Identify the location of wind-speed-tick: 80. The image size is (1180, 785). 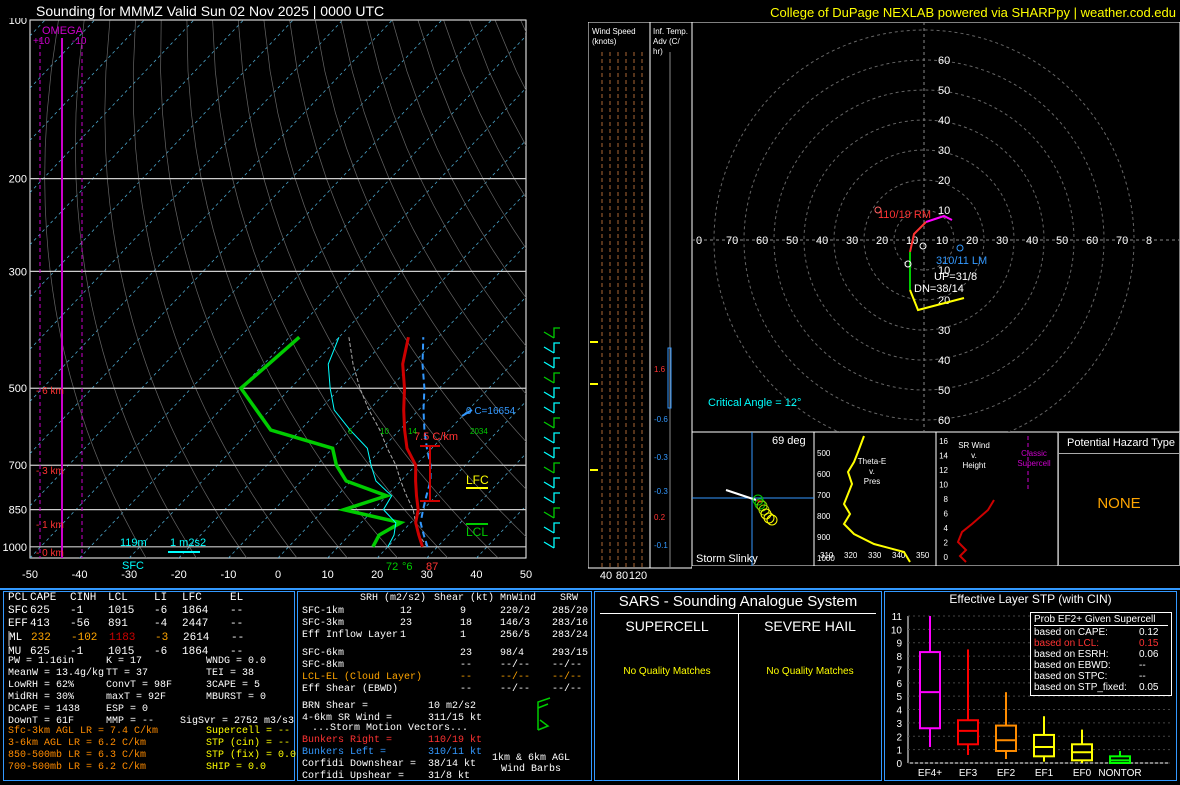
(622, 576).